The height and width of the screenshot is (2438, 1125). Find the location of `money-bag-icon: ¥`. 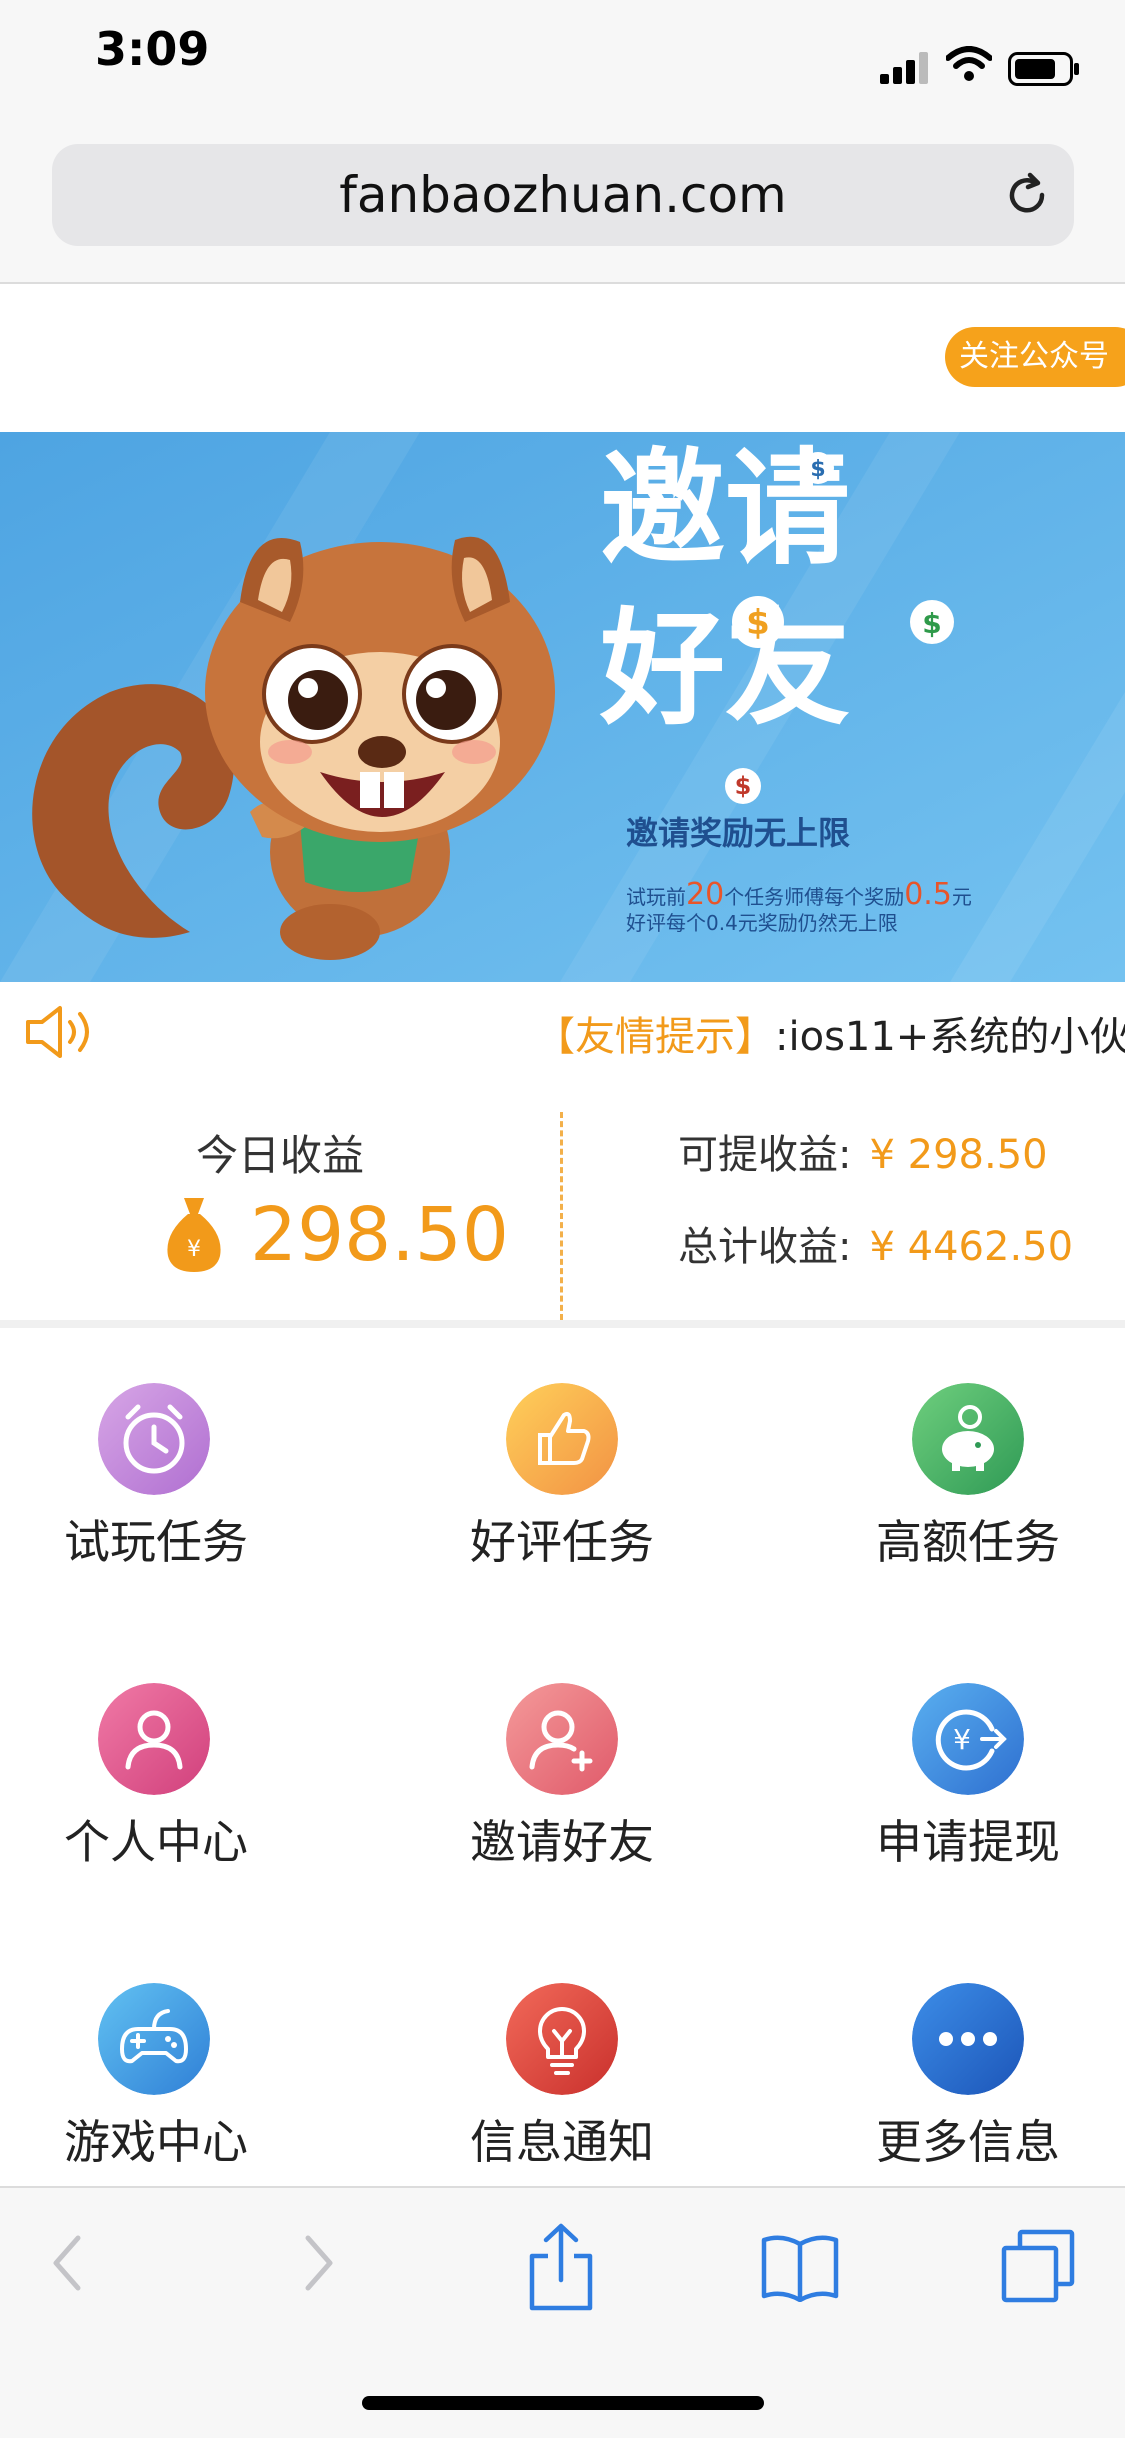

money-bag-icon: ¥ is located at coordinates (194, 1235).